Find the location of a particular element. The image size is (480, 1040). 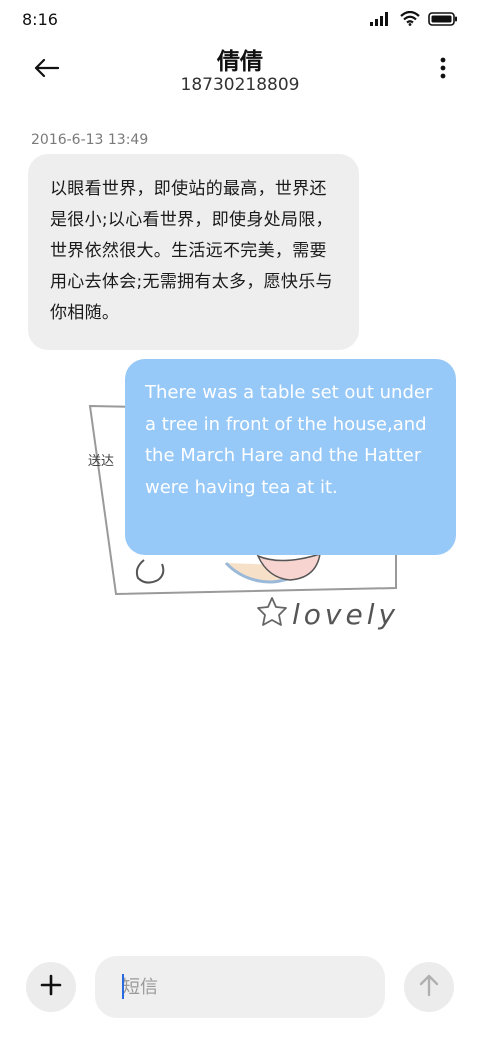

sticker-text: lovely is located at coordinates (345, 614).